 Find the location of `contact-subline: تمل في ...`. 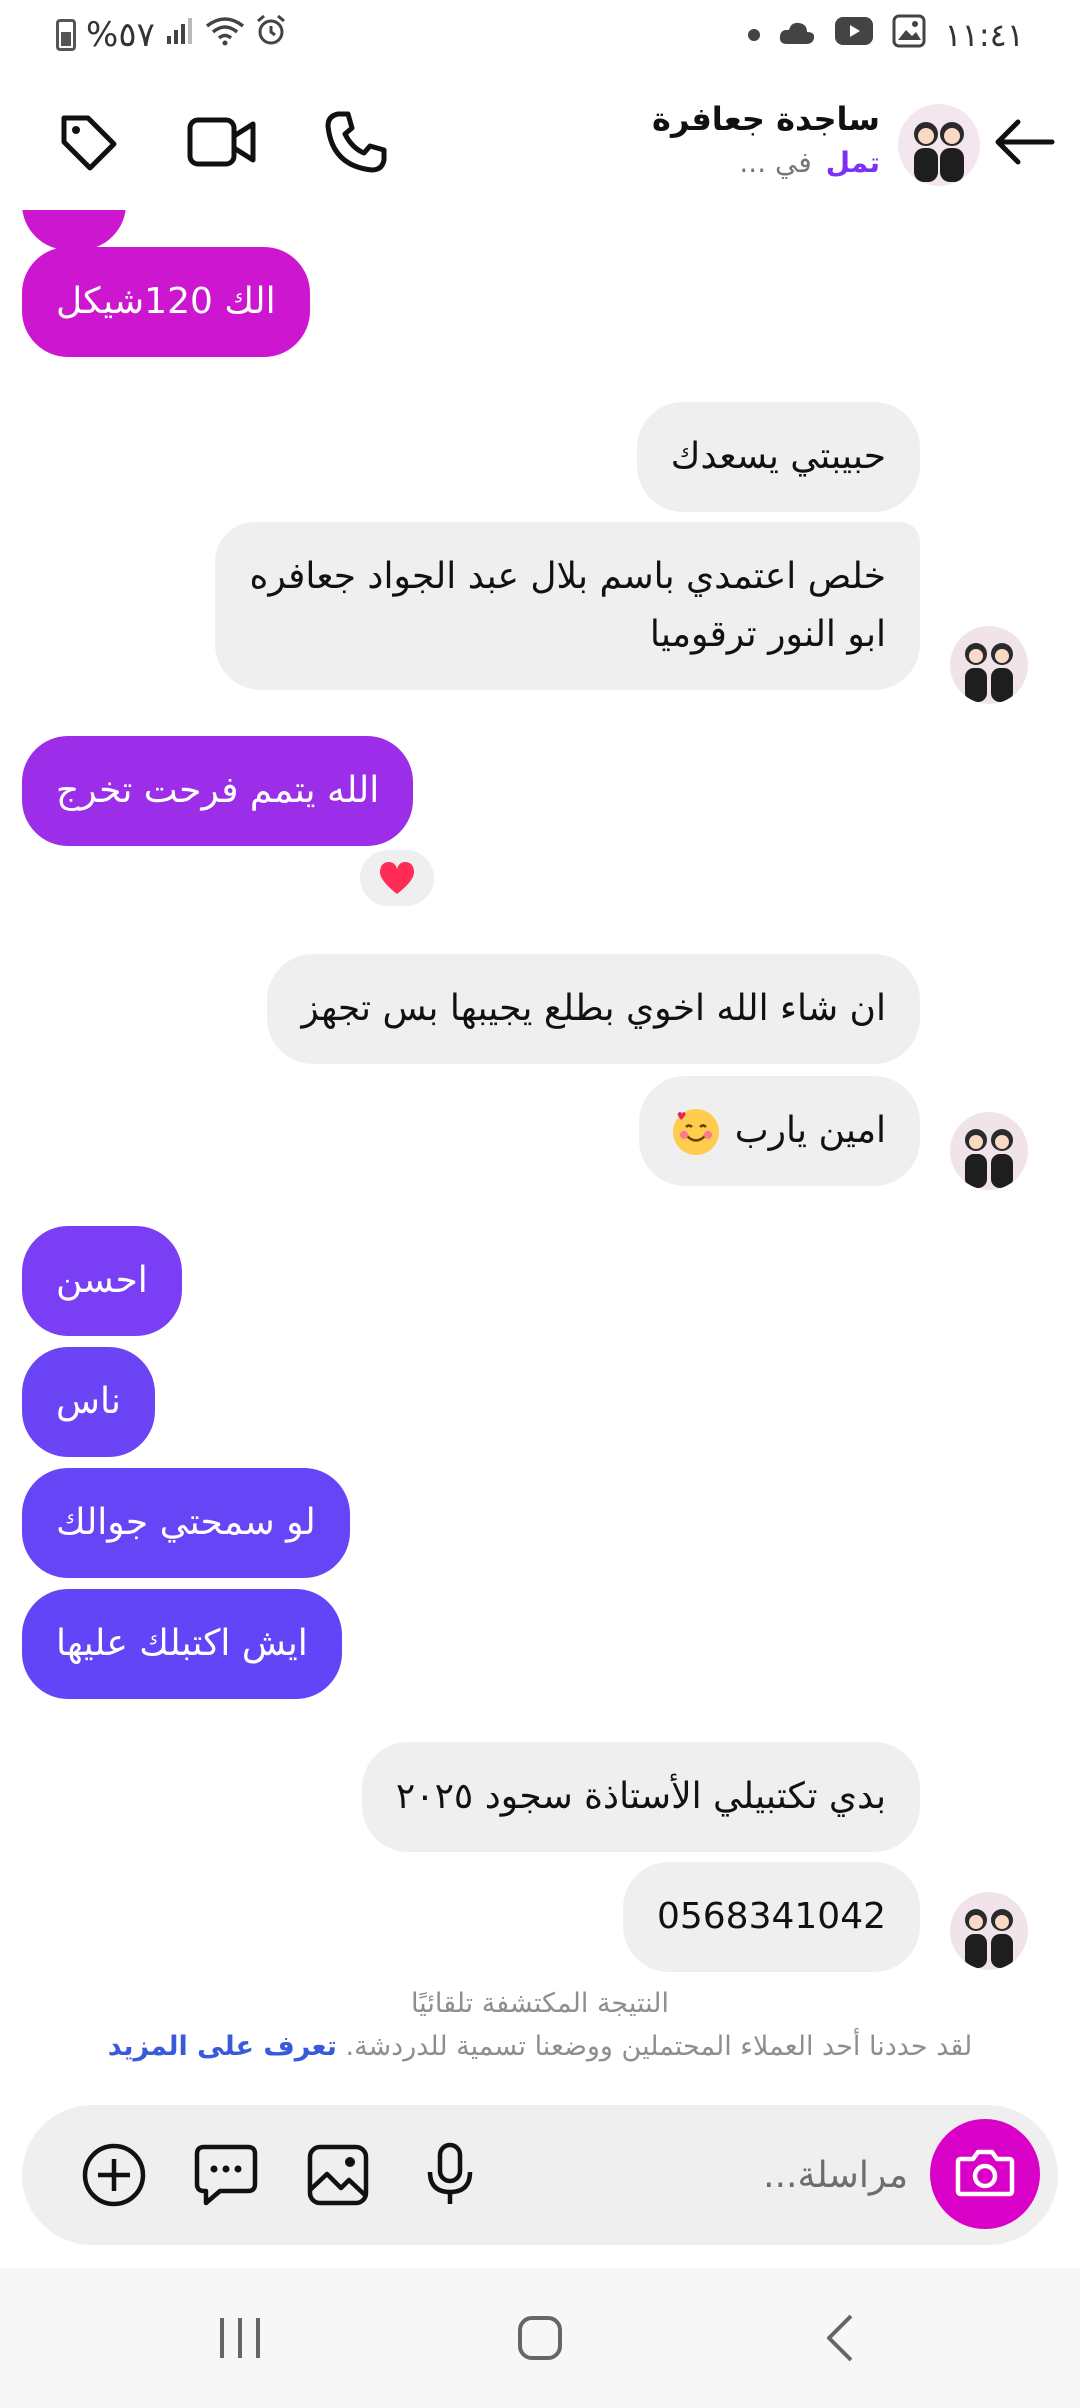

contact-subline: تمل في ... is located at coordinates (766, 162).